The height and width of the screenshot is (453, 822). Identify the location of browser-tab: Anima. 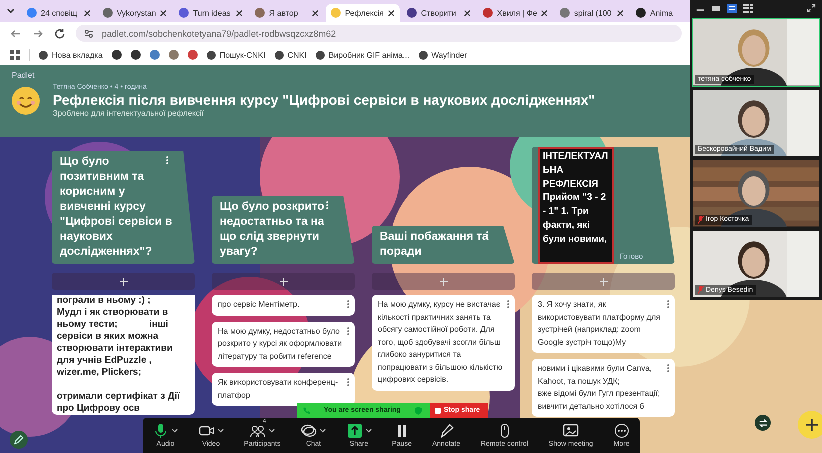
(654, 13).